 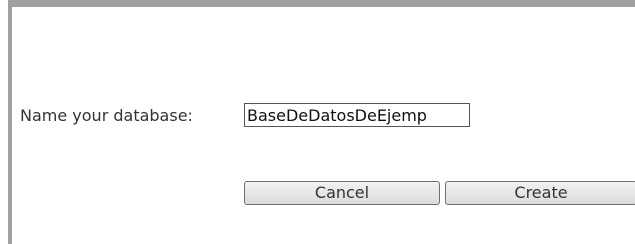 I want to click on create-button: Create, so click(x=540, y=193).